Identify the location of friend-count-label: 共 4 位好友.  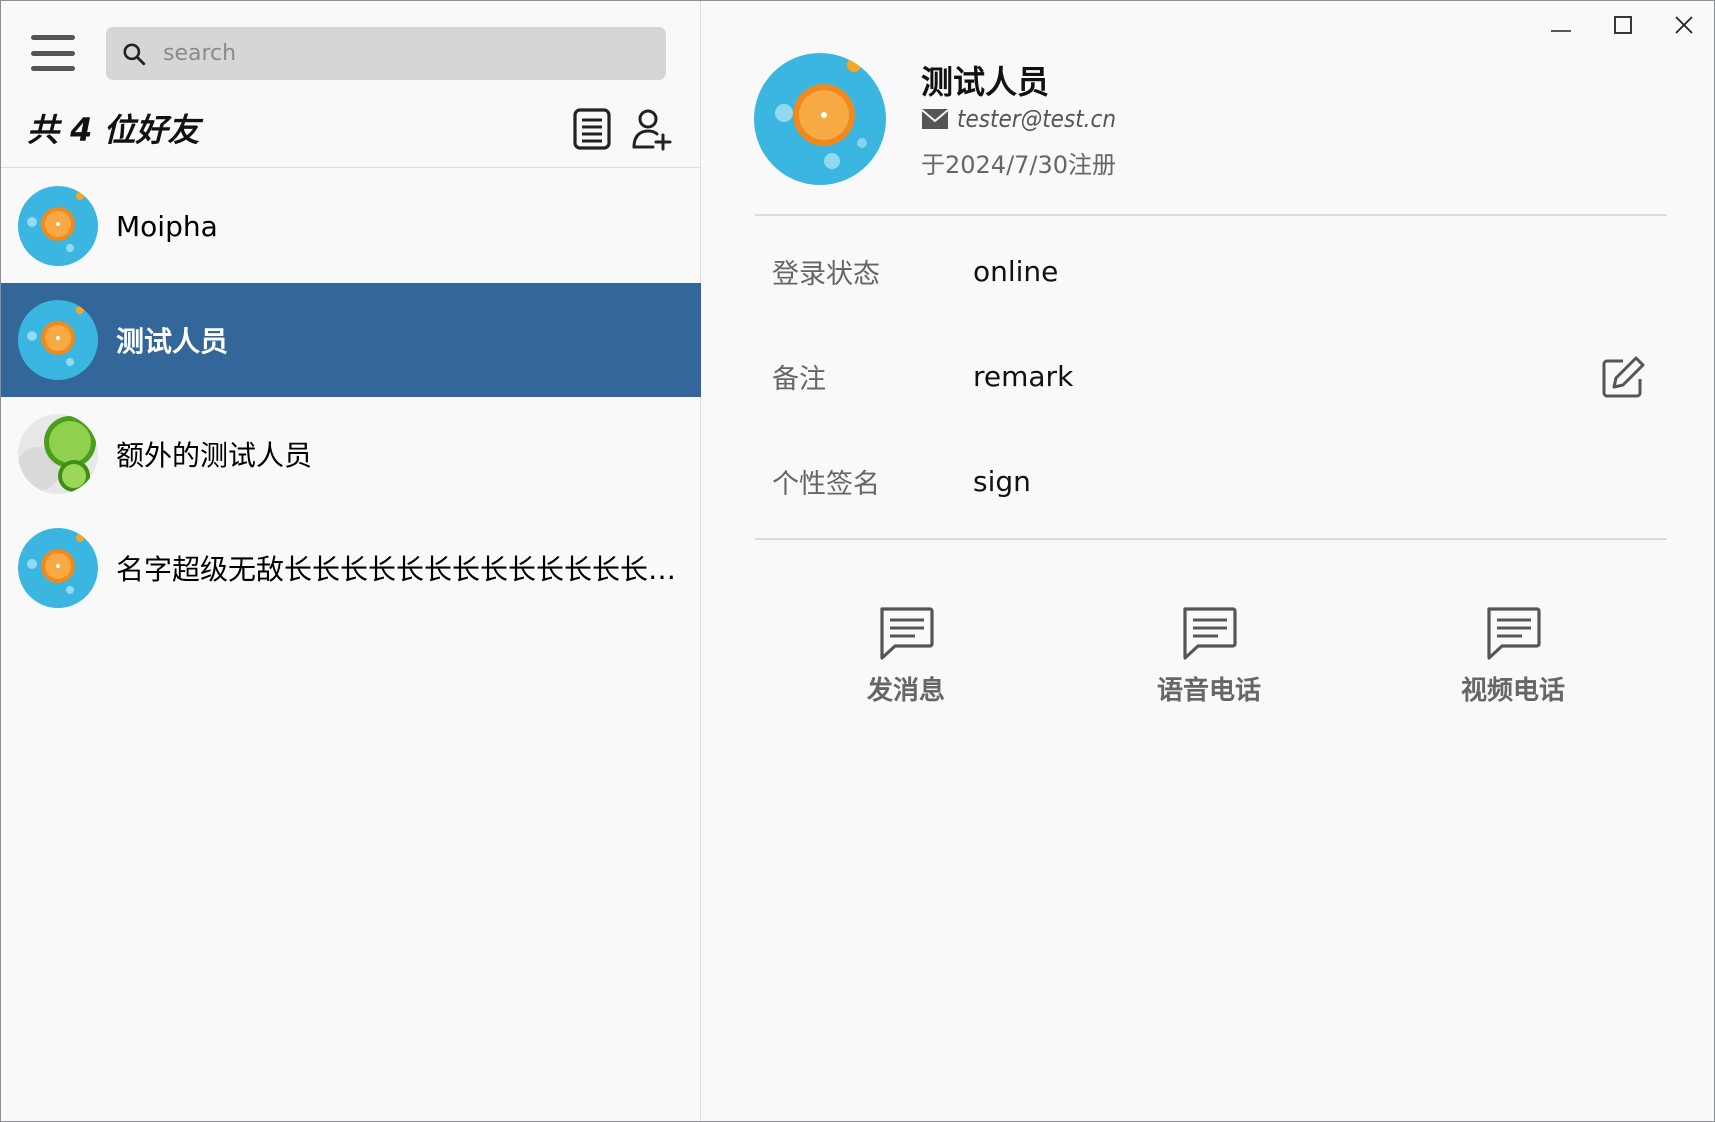
(113, 130).